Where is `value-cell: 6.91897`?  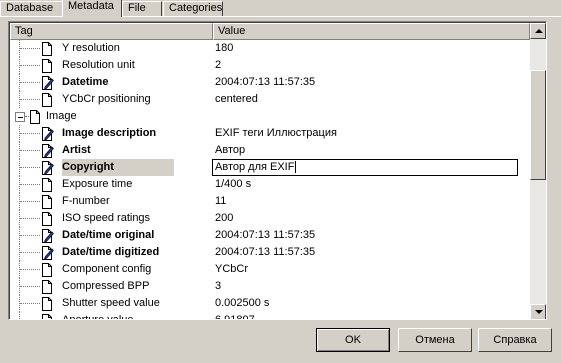 value-cell: 6.91897 is located at coordinates (365, 315).